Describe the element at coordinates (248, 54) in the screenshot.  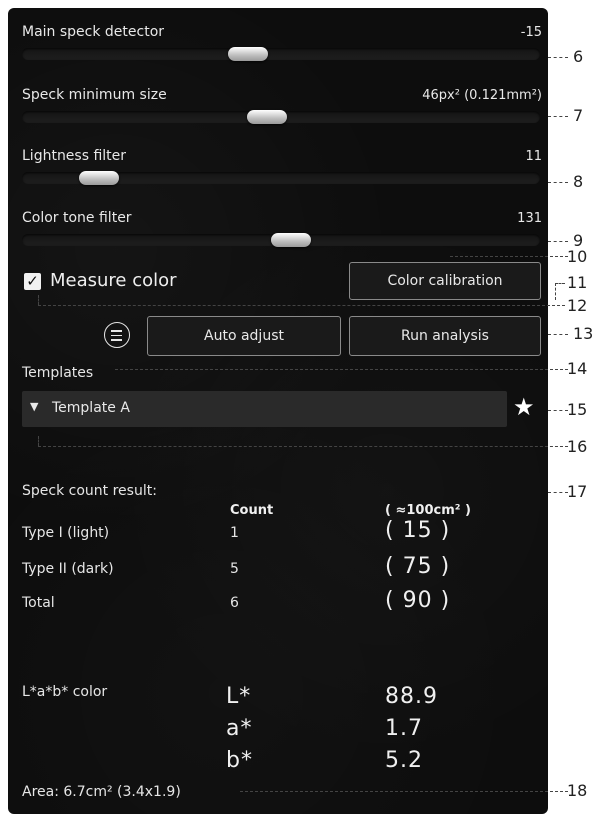
I see `slider-thumb-main-speck-detector` at that location.